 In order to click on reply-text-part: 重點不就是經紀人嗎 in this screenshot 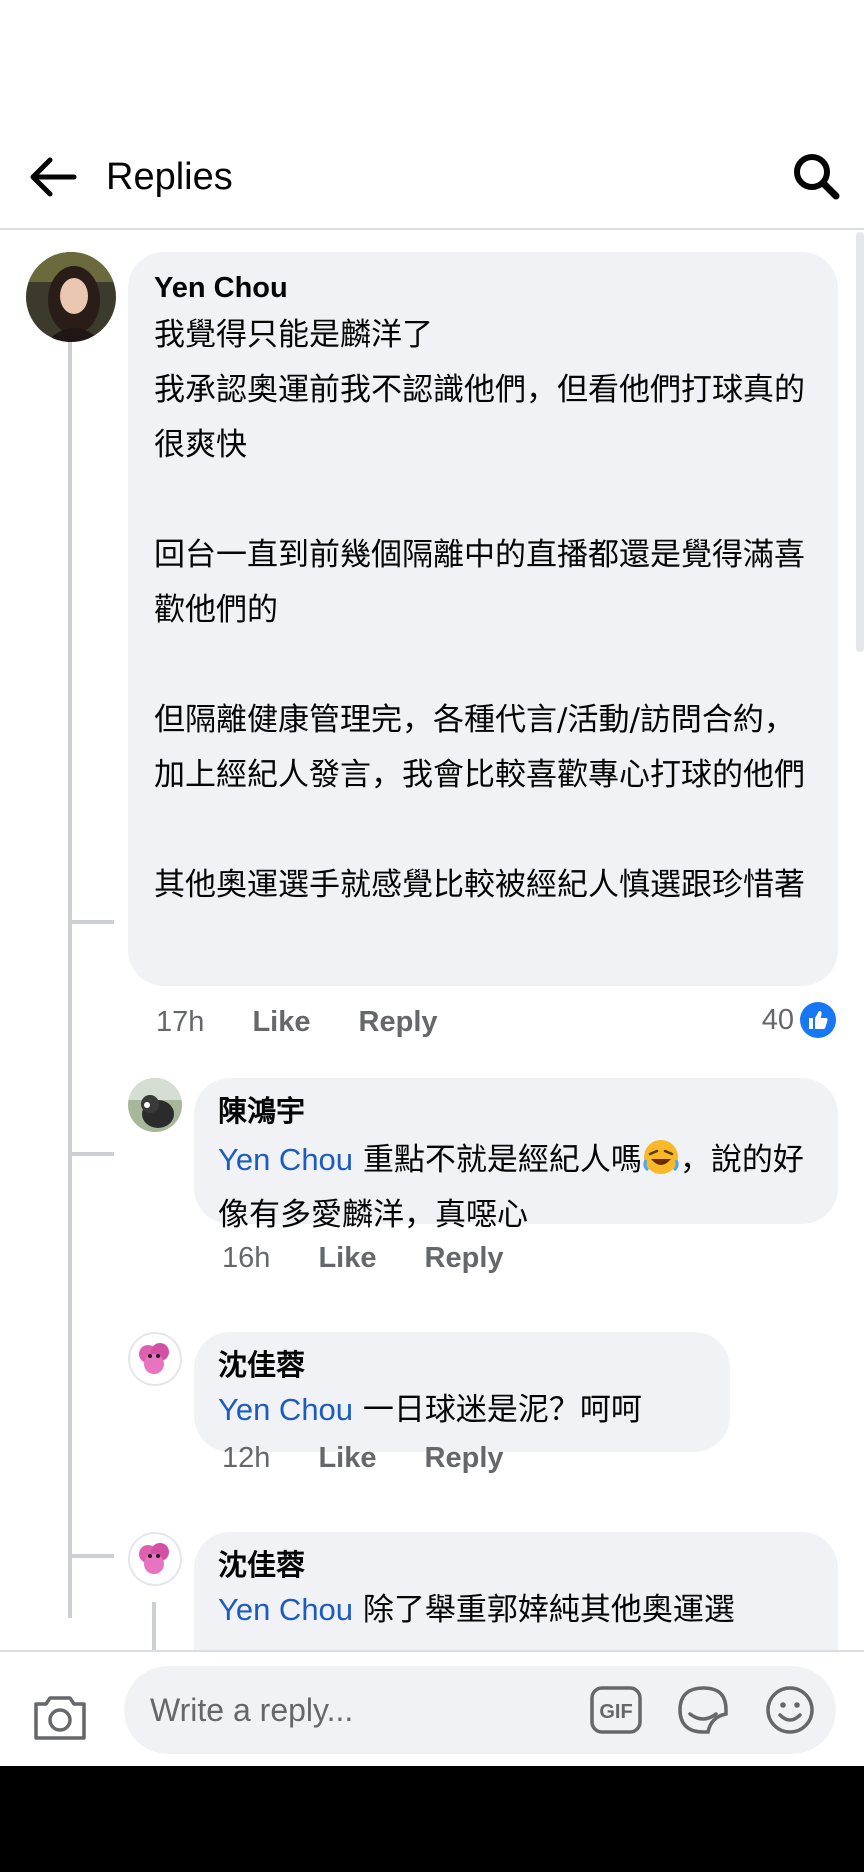, I will do `click(497, 1160)`.